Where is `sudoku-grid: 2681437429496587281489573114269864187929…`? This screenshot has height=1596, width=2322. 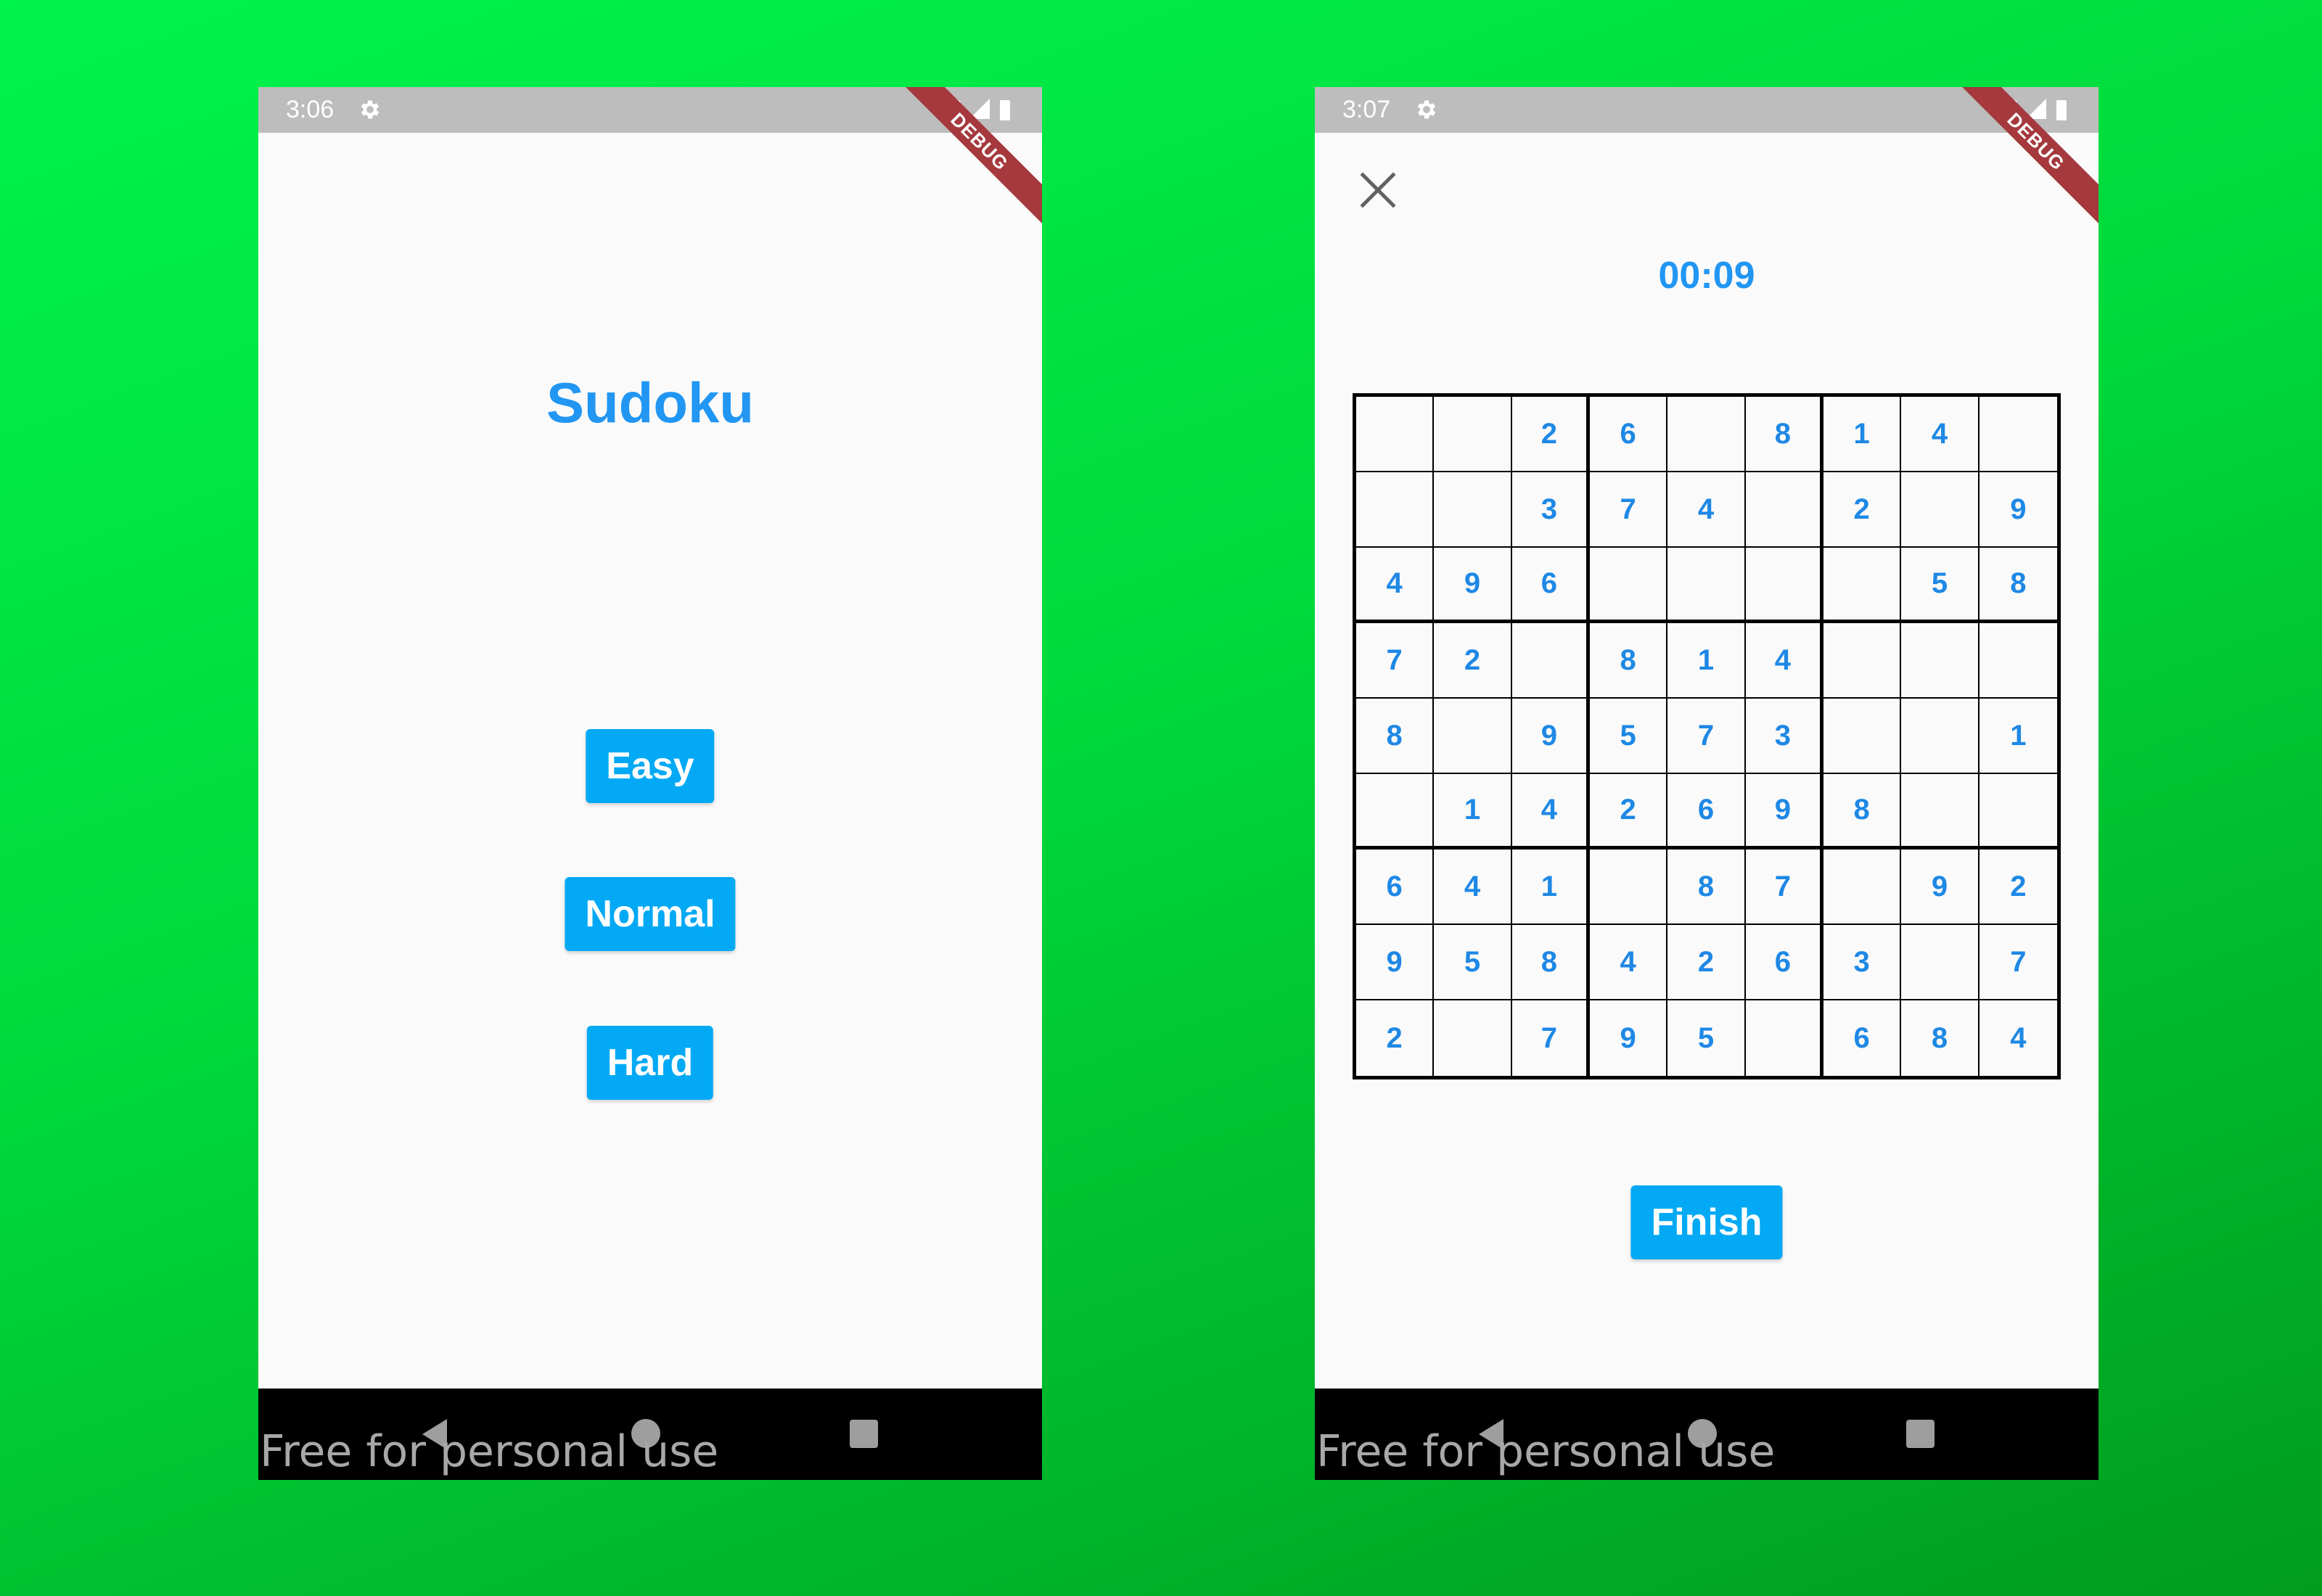
sudoku-grid: 2681437429496587281489573114269864187929… is located at coordinates (1707, 736).